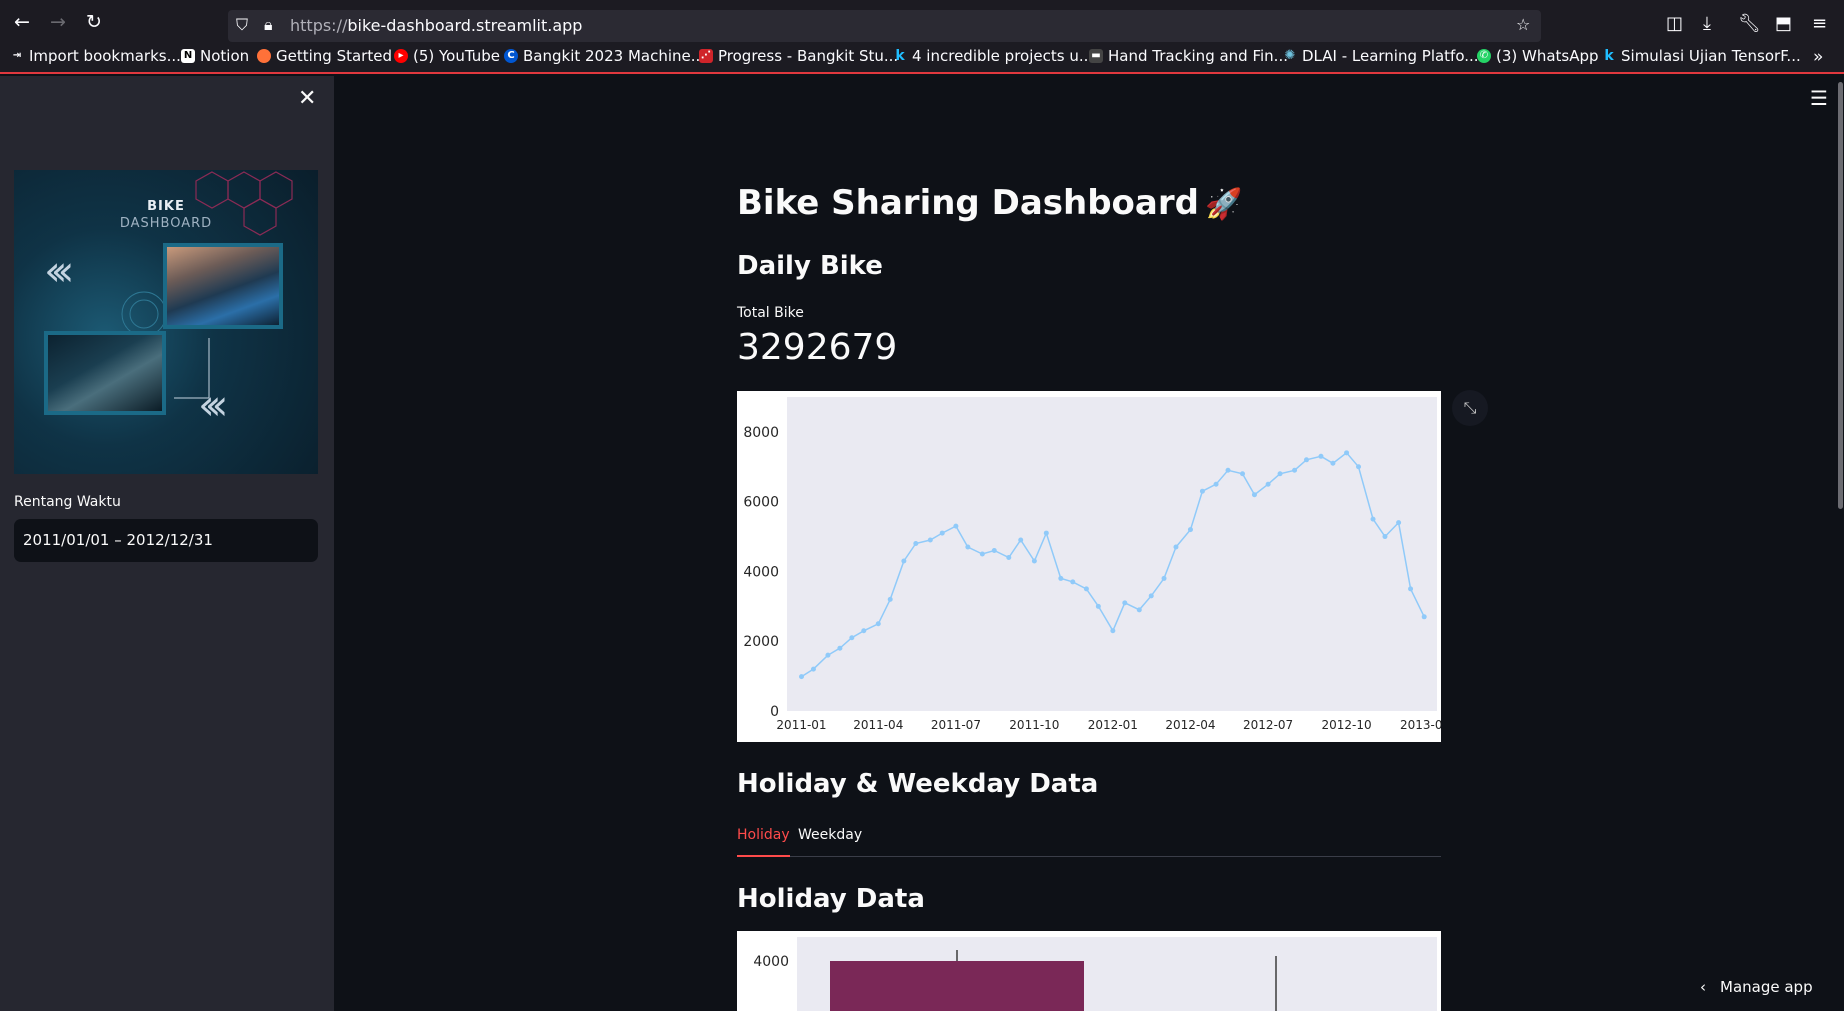  Describe the element at coordinates (1089, 842) in the screenshot. I see `tab-bar: Holiday Weekday` at that location.